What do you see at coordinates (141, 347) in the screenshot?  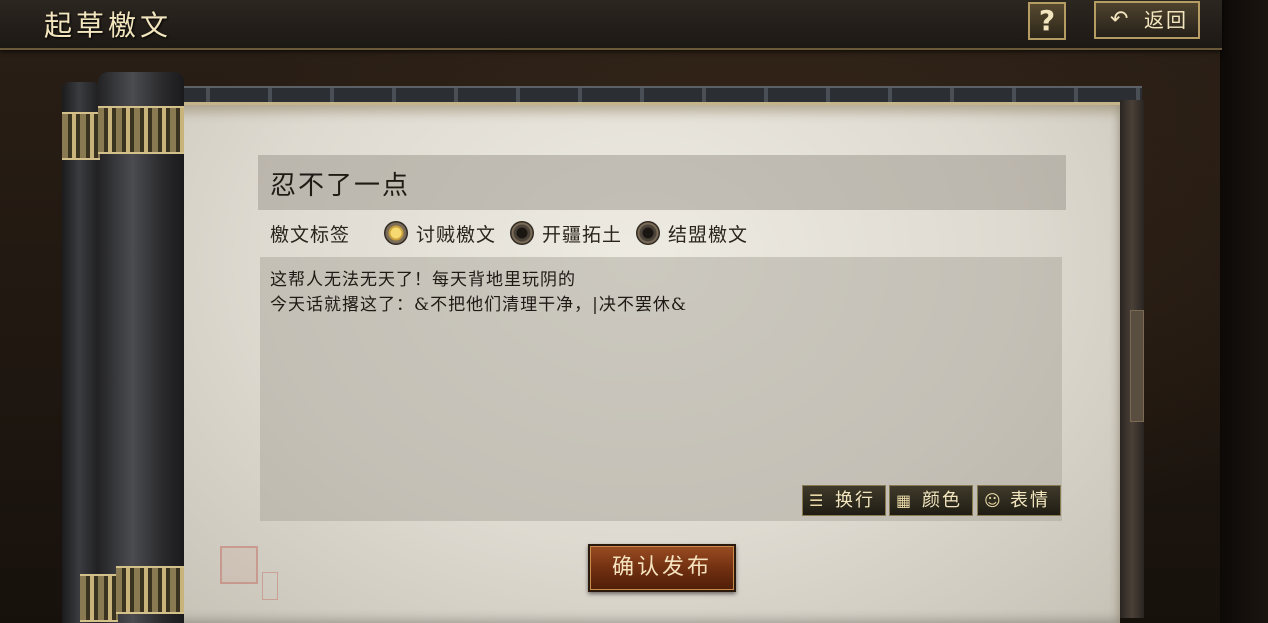 I see `roller-rod-front` at bounding box center [141, 347].